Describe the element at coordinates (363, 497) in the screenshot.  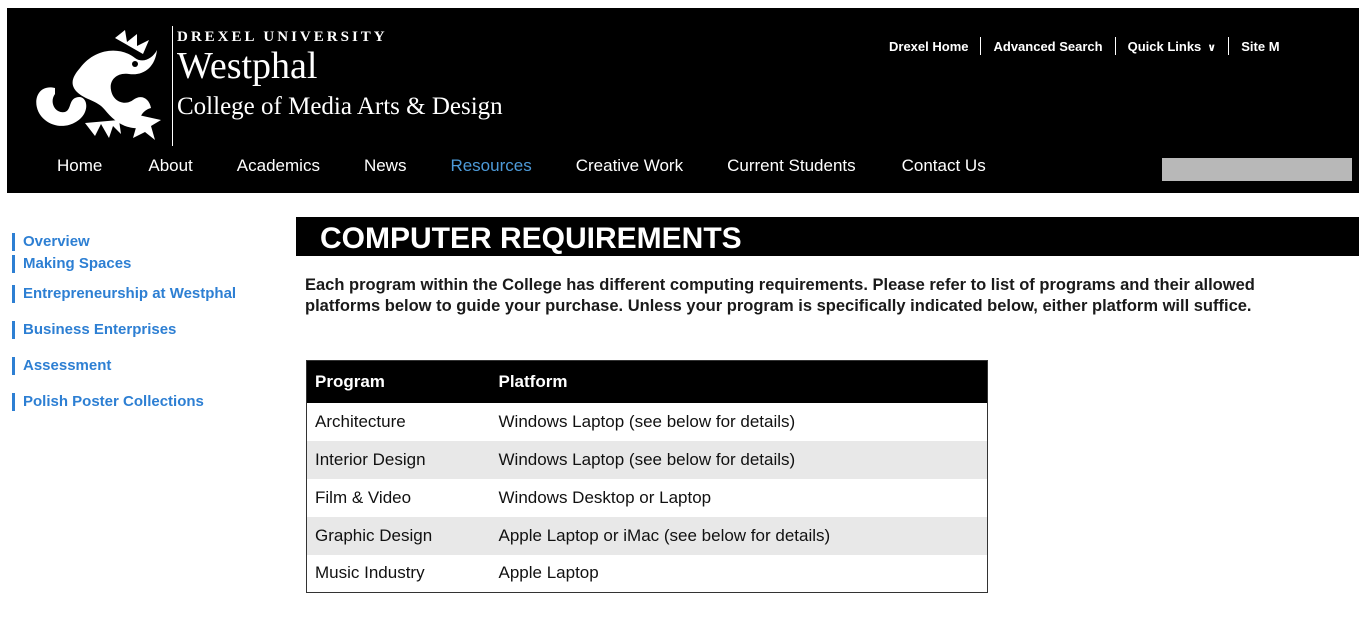
I see `table-cell-program: Film & Video` at that location.